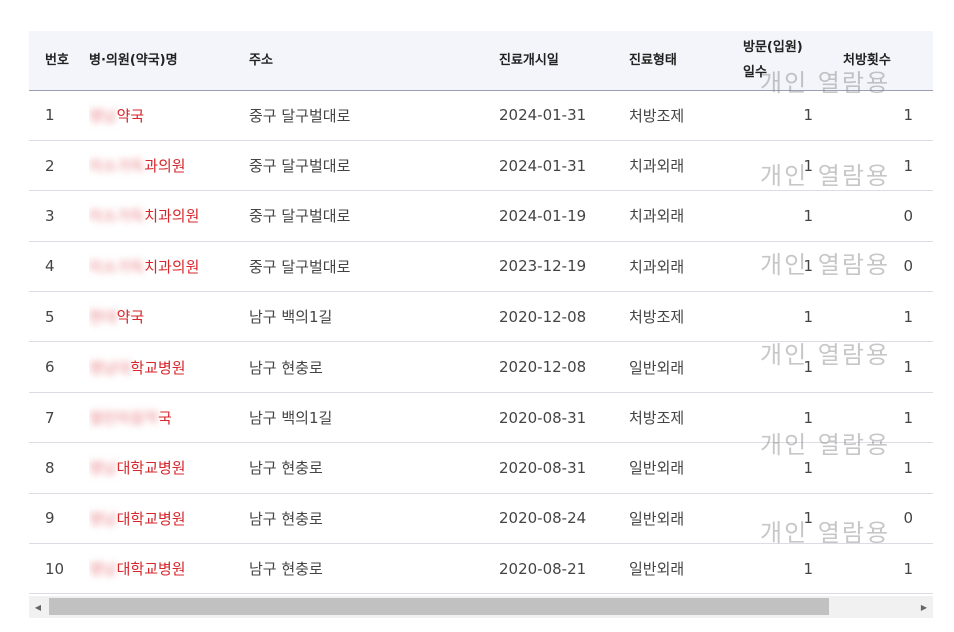 This screenshot has width=954, height=632. I want to click on cell-start-date: 2020-08-21, so click(543, 568).